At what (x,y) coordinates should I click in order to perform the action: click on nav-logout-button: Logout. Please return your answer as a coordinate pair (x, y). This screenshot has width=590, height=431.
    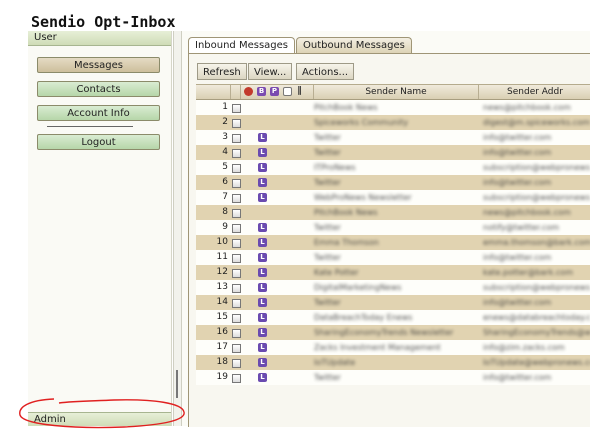
    Looking at the image, I should click on (98, 142).